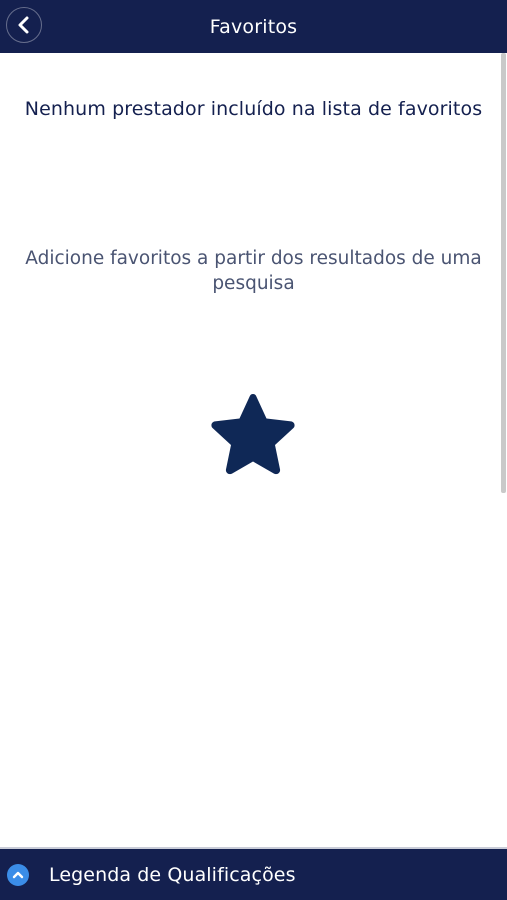 This screenshot has width=507, height=900. I want to click on qualifications-legend-bar: Legenda de Qualificações, so click(253, 873).